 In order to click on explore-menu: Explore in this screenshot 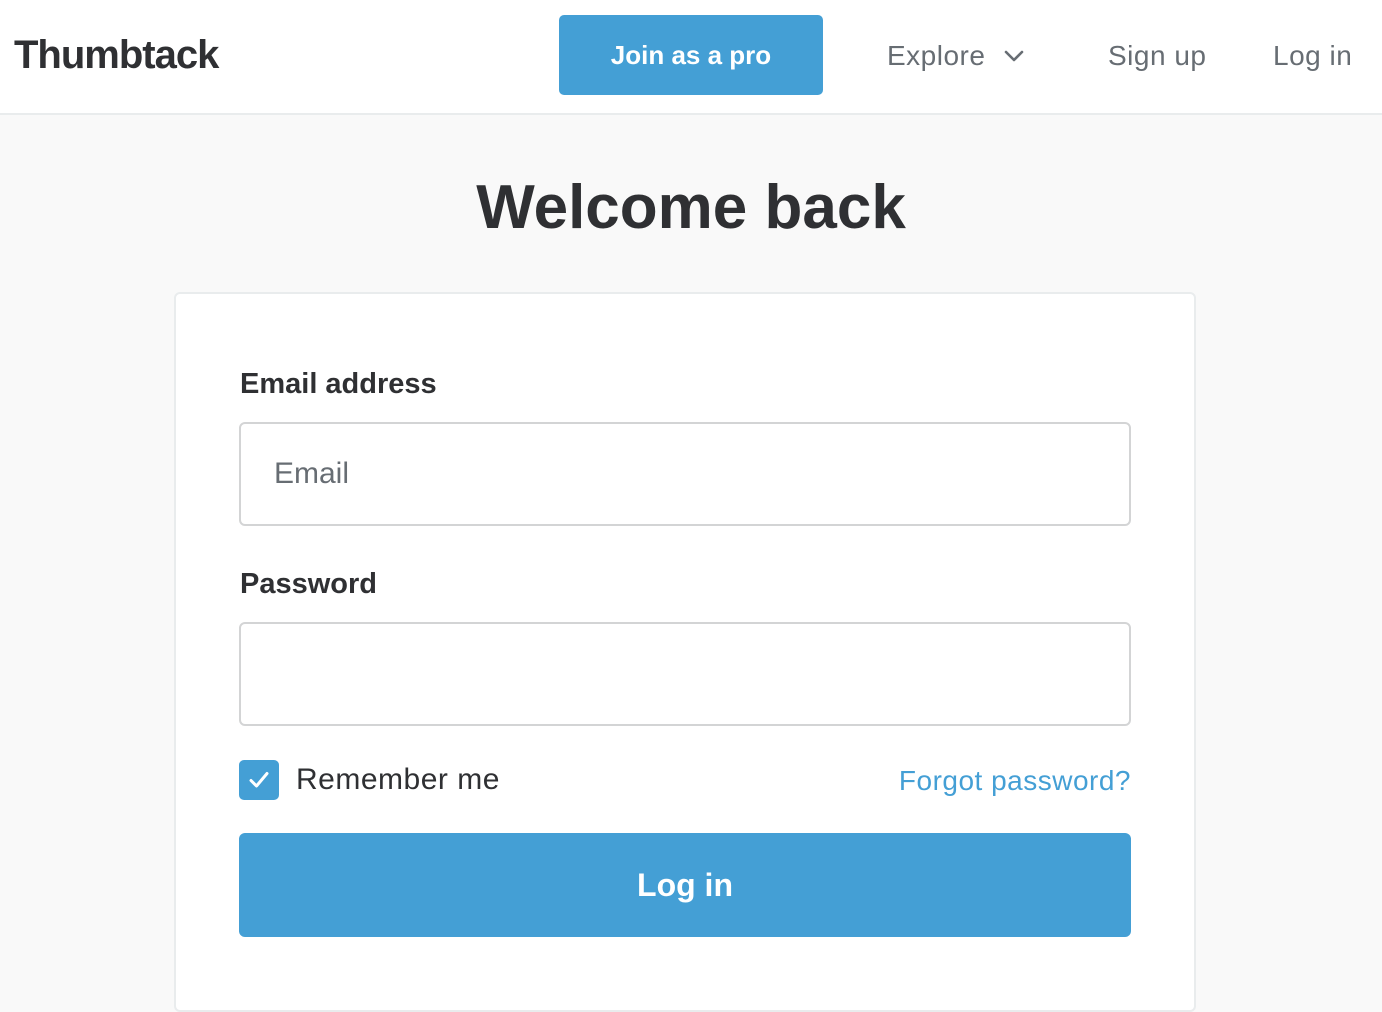, I will do `click(957, 56)`.